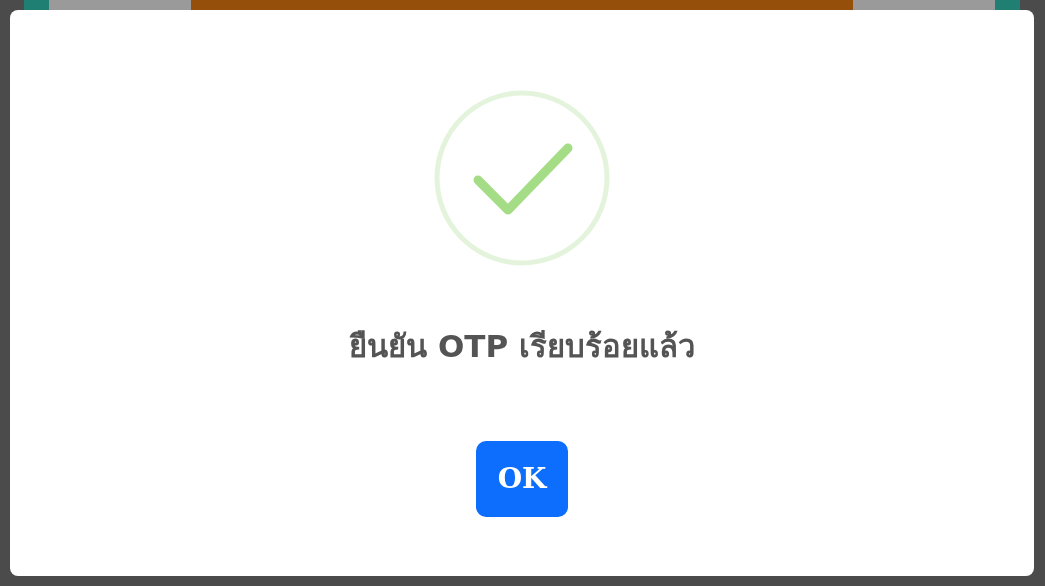 Image resolution: width=1045 pixels, height=586 pixels. Describe the element at coordinates (522, 178) in the screenshot. I see `success-check-icon` at that location.